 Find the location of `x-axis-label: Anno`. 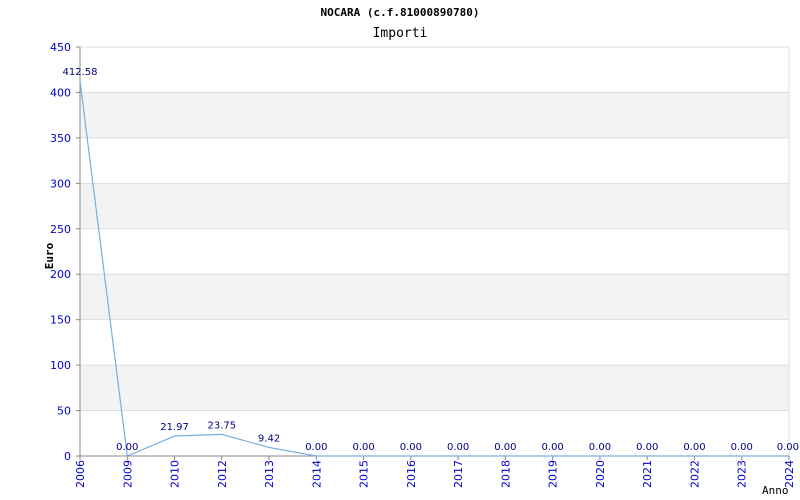

x-axis-label: Anno is located at coordinates (775, 490).